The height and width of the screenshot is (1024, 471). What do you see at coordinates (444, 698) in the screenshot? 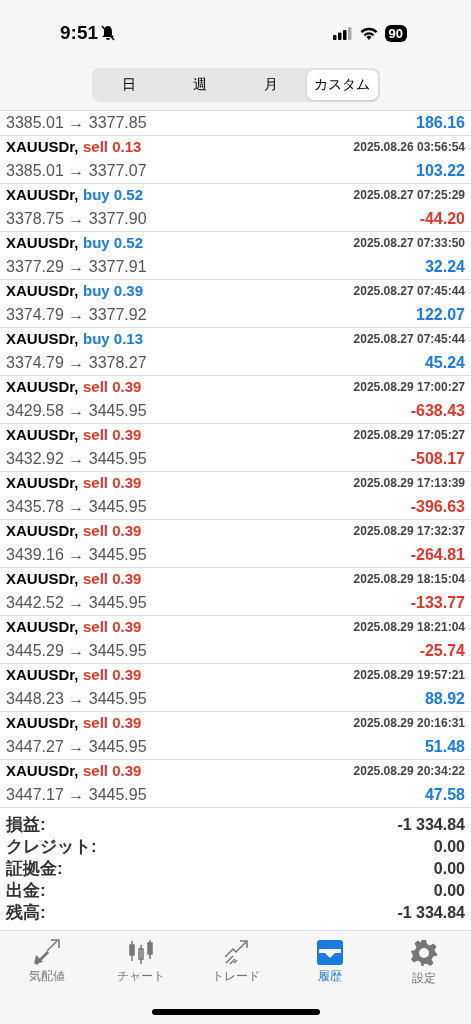
I see `profit-value: 88.92` at bounding box center [444, 698].